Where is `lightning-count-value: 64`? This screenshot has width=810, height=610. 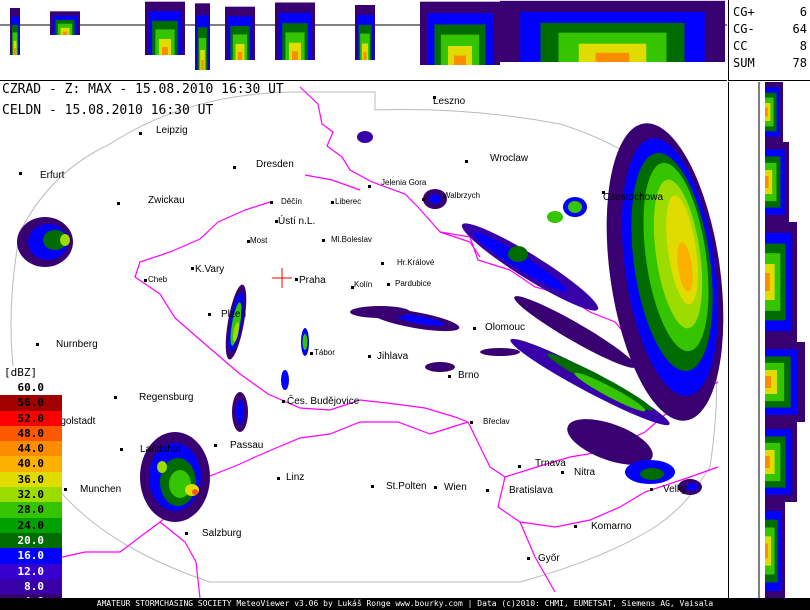
lightning-count-value: 64 is located at coordinates (799, 29).